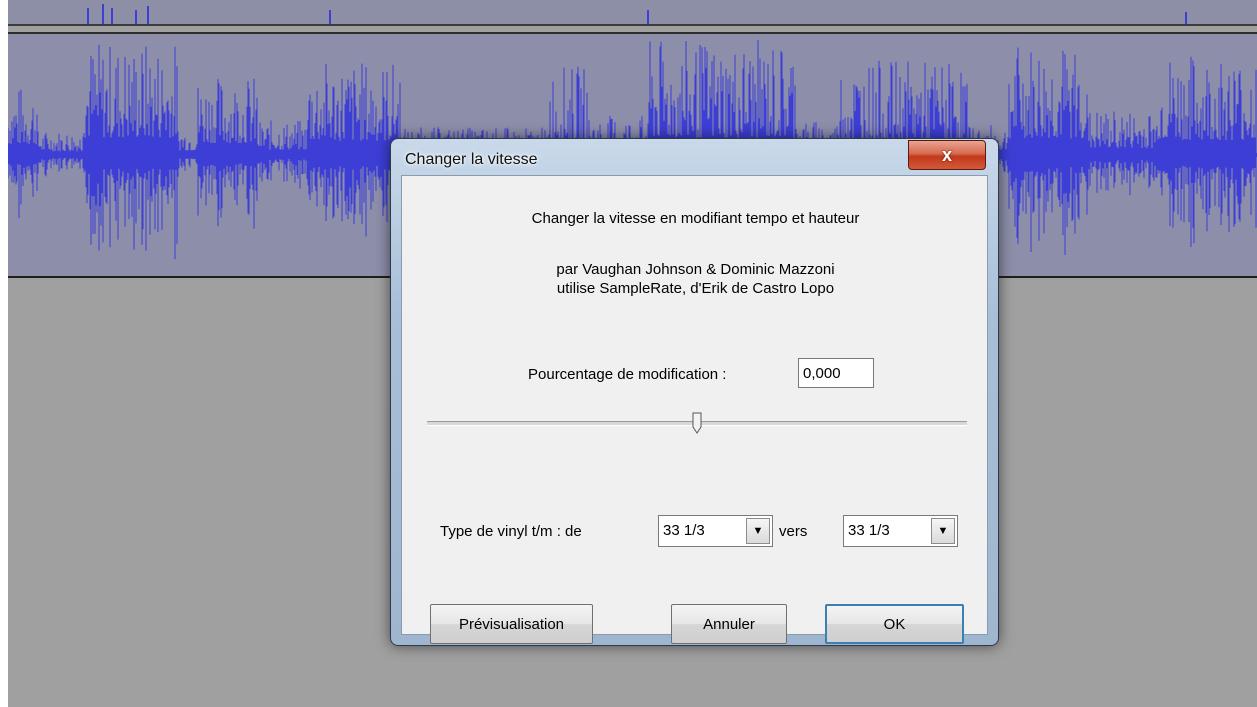 This screenshot has height=707, width=1257. What do you see at coordinates (894, 624) in the screenshot?
I see `ok-button: OK` at bounding box center [894, 624].